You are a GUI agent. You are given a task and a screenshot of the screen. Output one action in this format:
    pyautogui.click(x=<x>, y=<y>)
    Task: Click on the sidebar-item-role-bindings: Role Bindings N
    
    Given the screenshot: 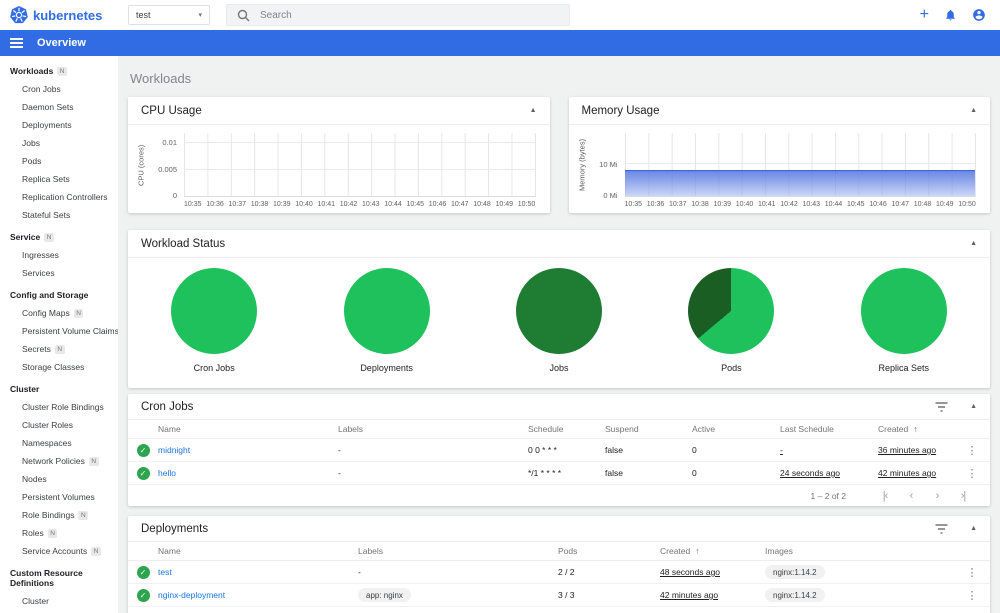 What is the action you would take?
    pyautogui.click(x=59, y=515)
    